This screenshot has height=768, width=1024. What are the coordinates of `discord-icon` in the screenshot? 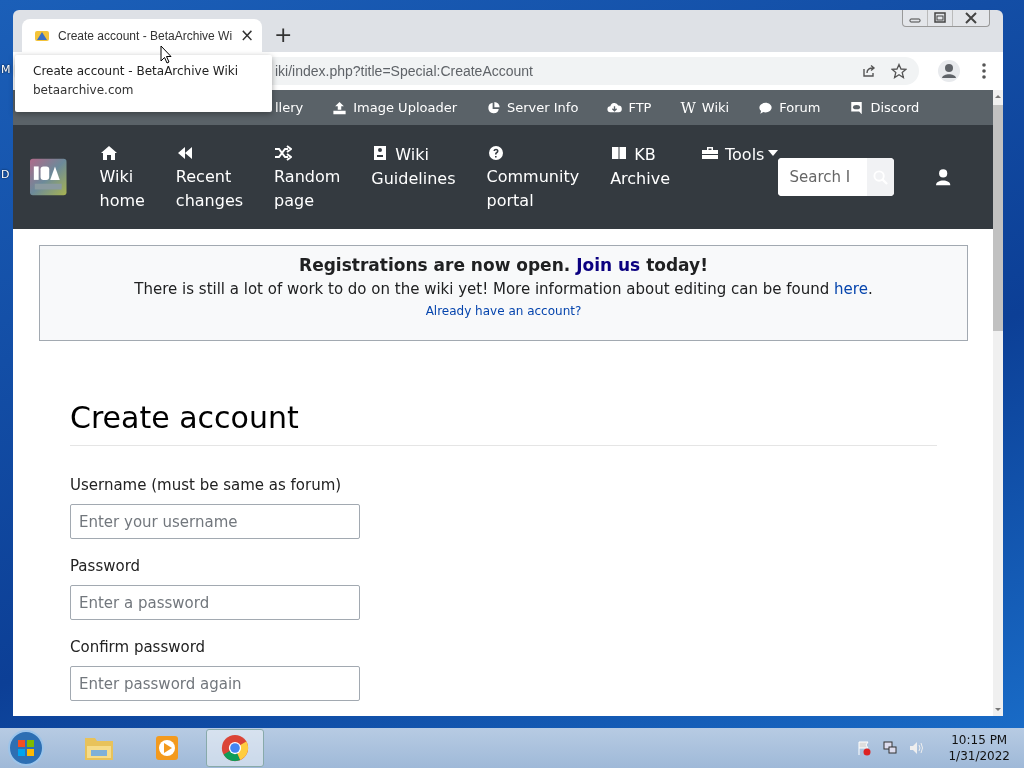 It's located at (857, 107).